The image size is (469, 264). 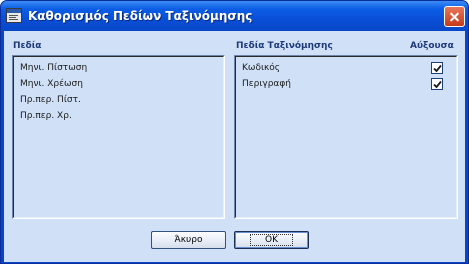 What do you see at coordinates (454, 16) in the screenshot?
I see `close-button` at bounding box center [454, 16].